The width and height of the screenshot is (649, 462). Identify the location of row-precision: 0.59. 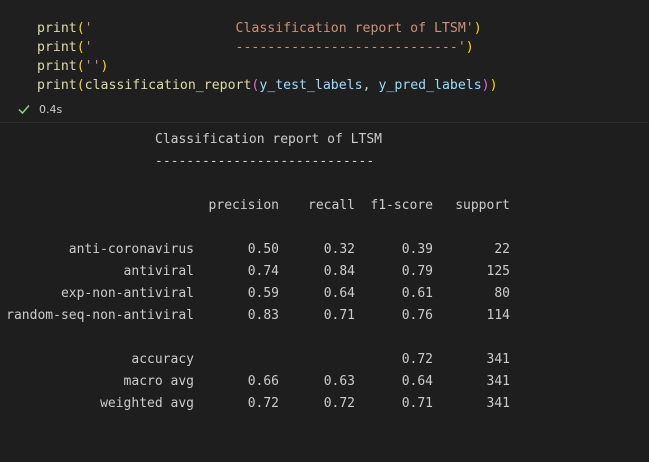
(263, 293).